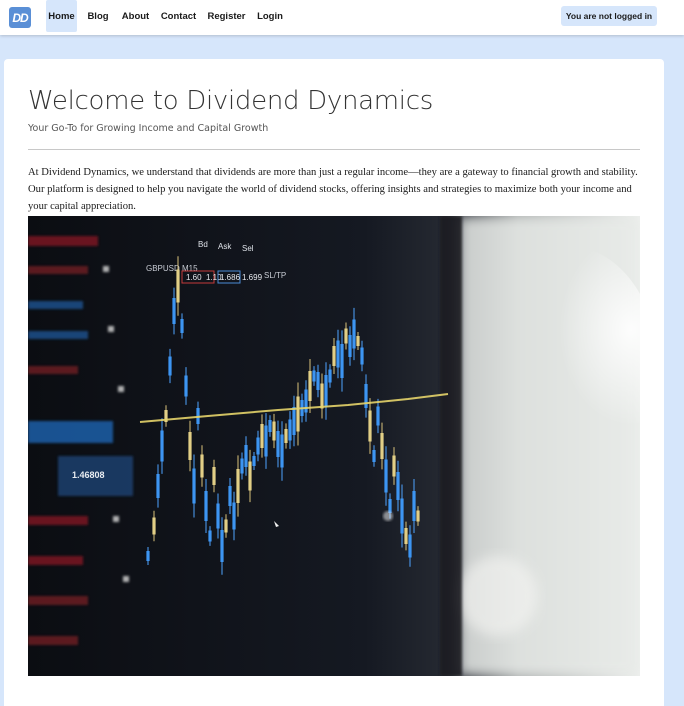  Describe the element at coordinates (230, 101) in the screenshot. I see `page-title: Welcome to Dividend Dynamics` at that location.